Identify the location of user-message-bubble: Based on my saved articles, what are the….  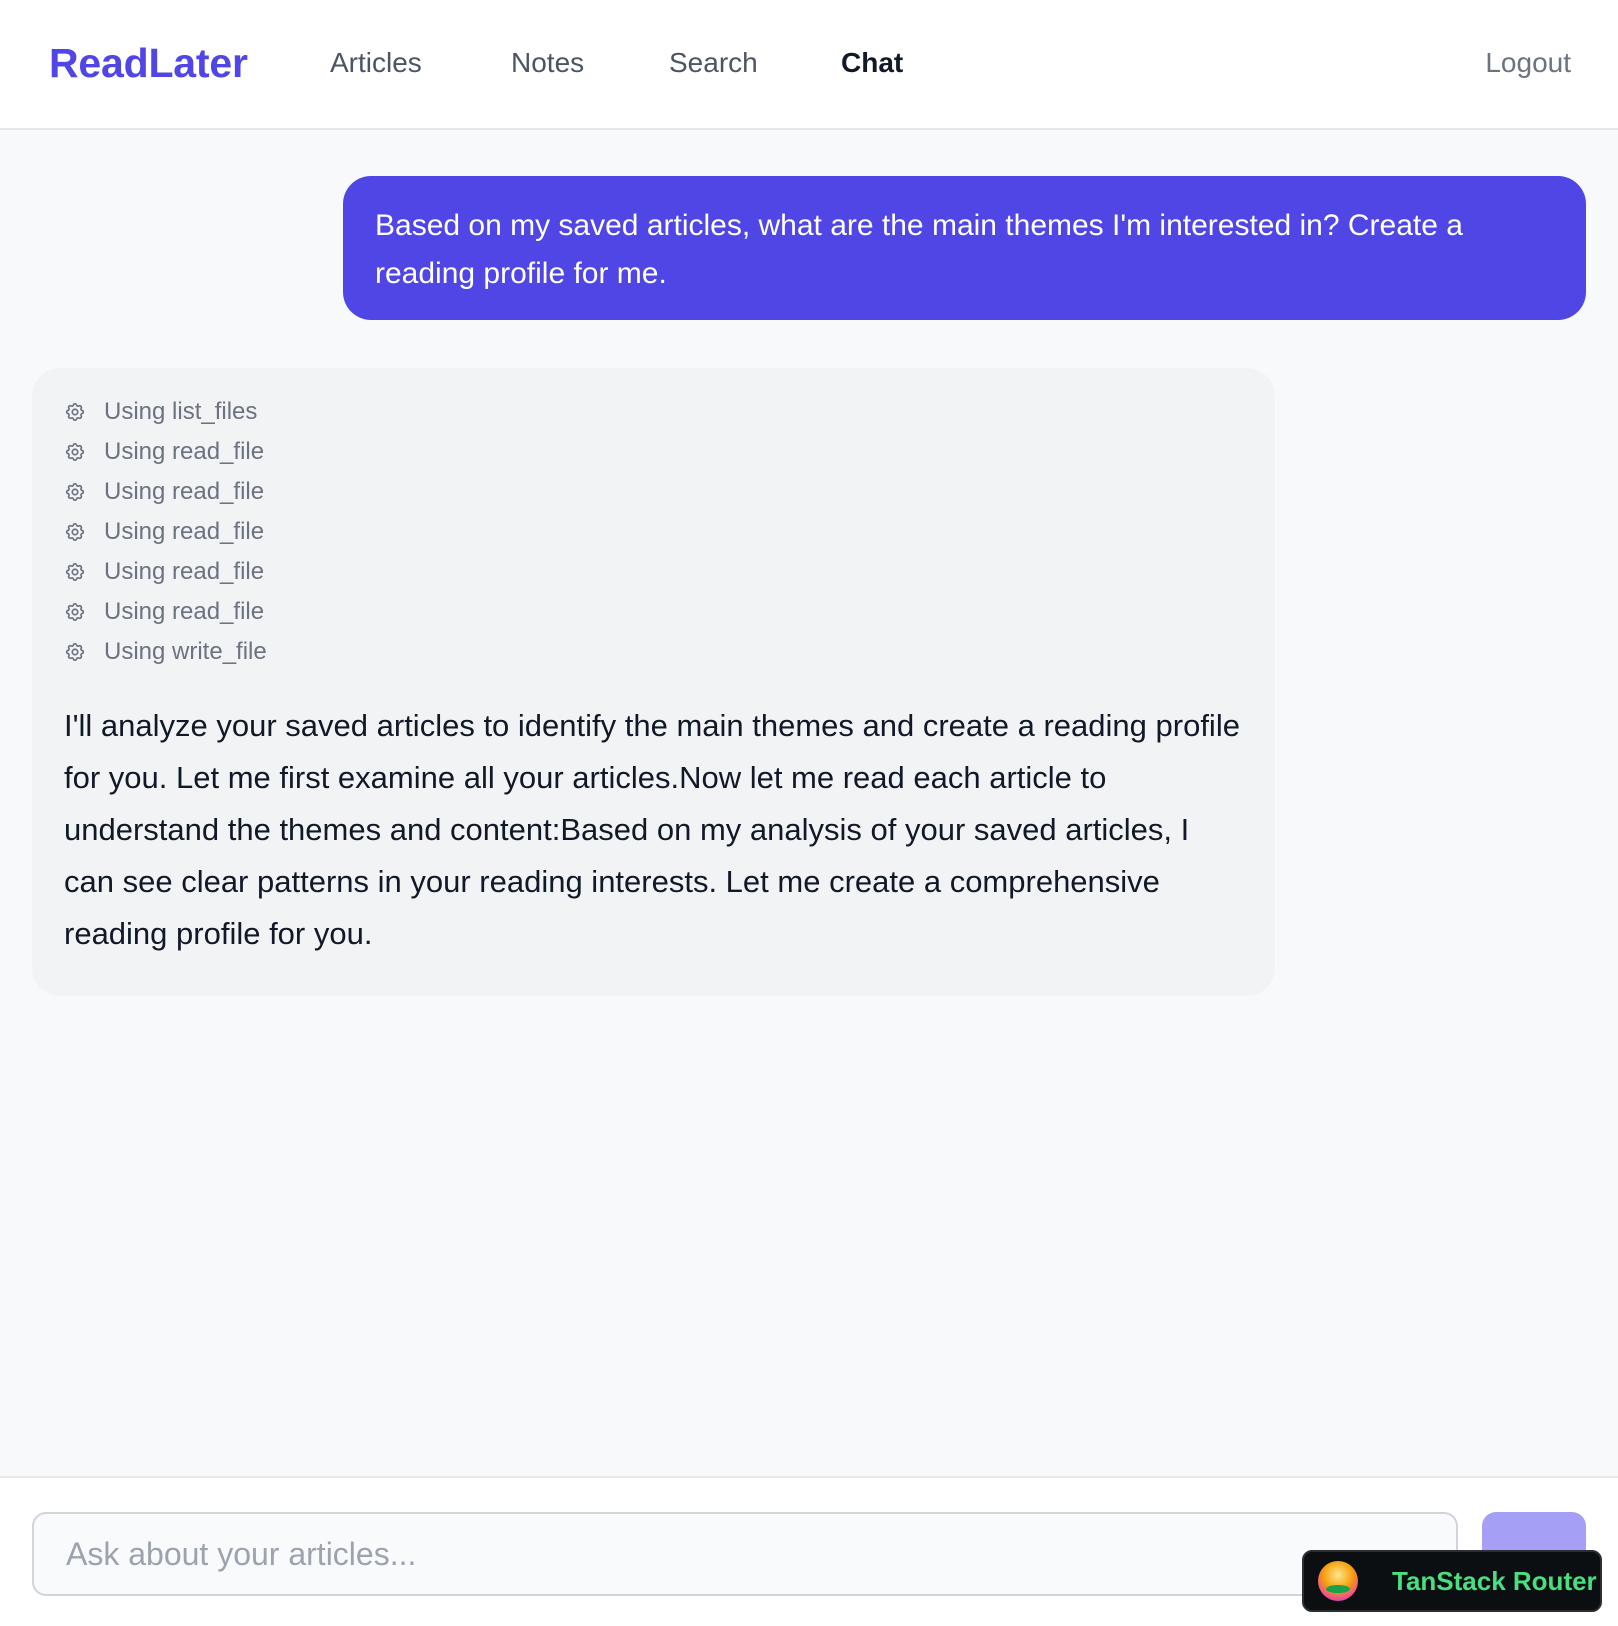
(964, 248).